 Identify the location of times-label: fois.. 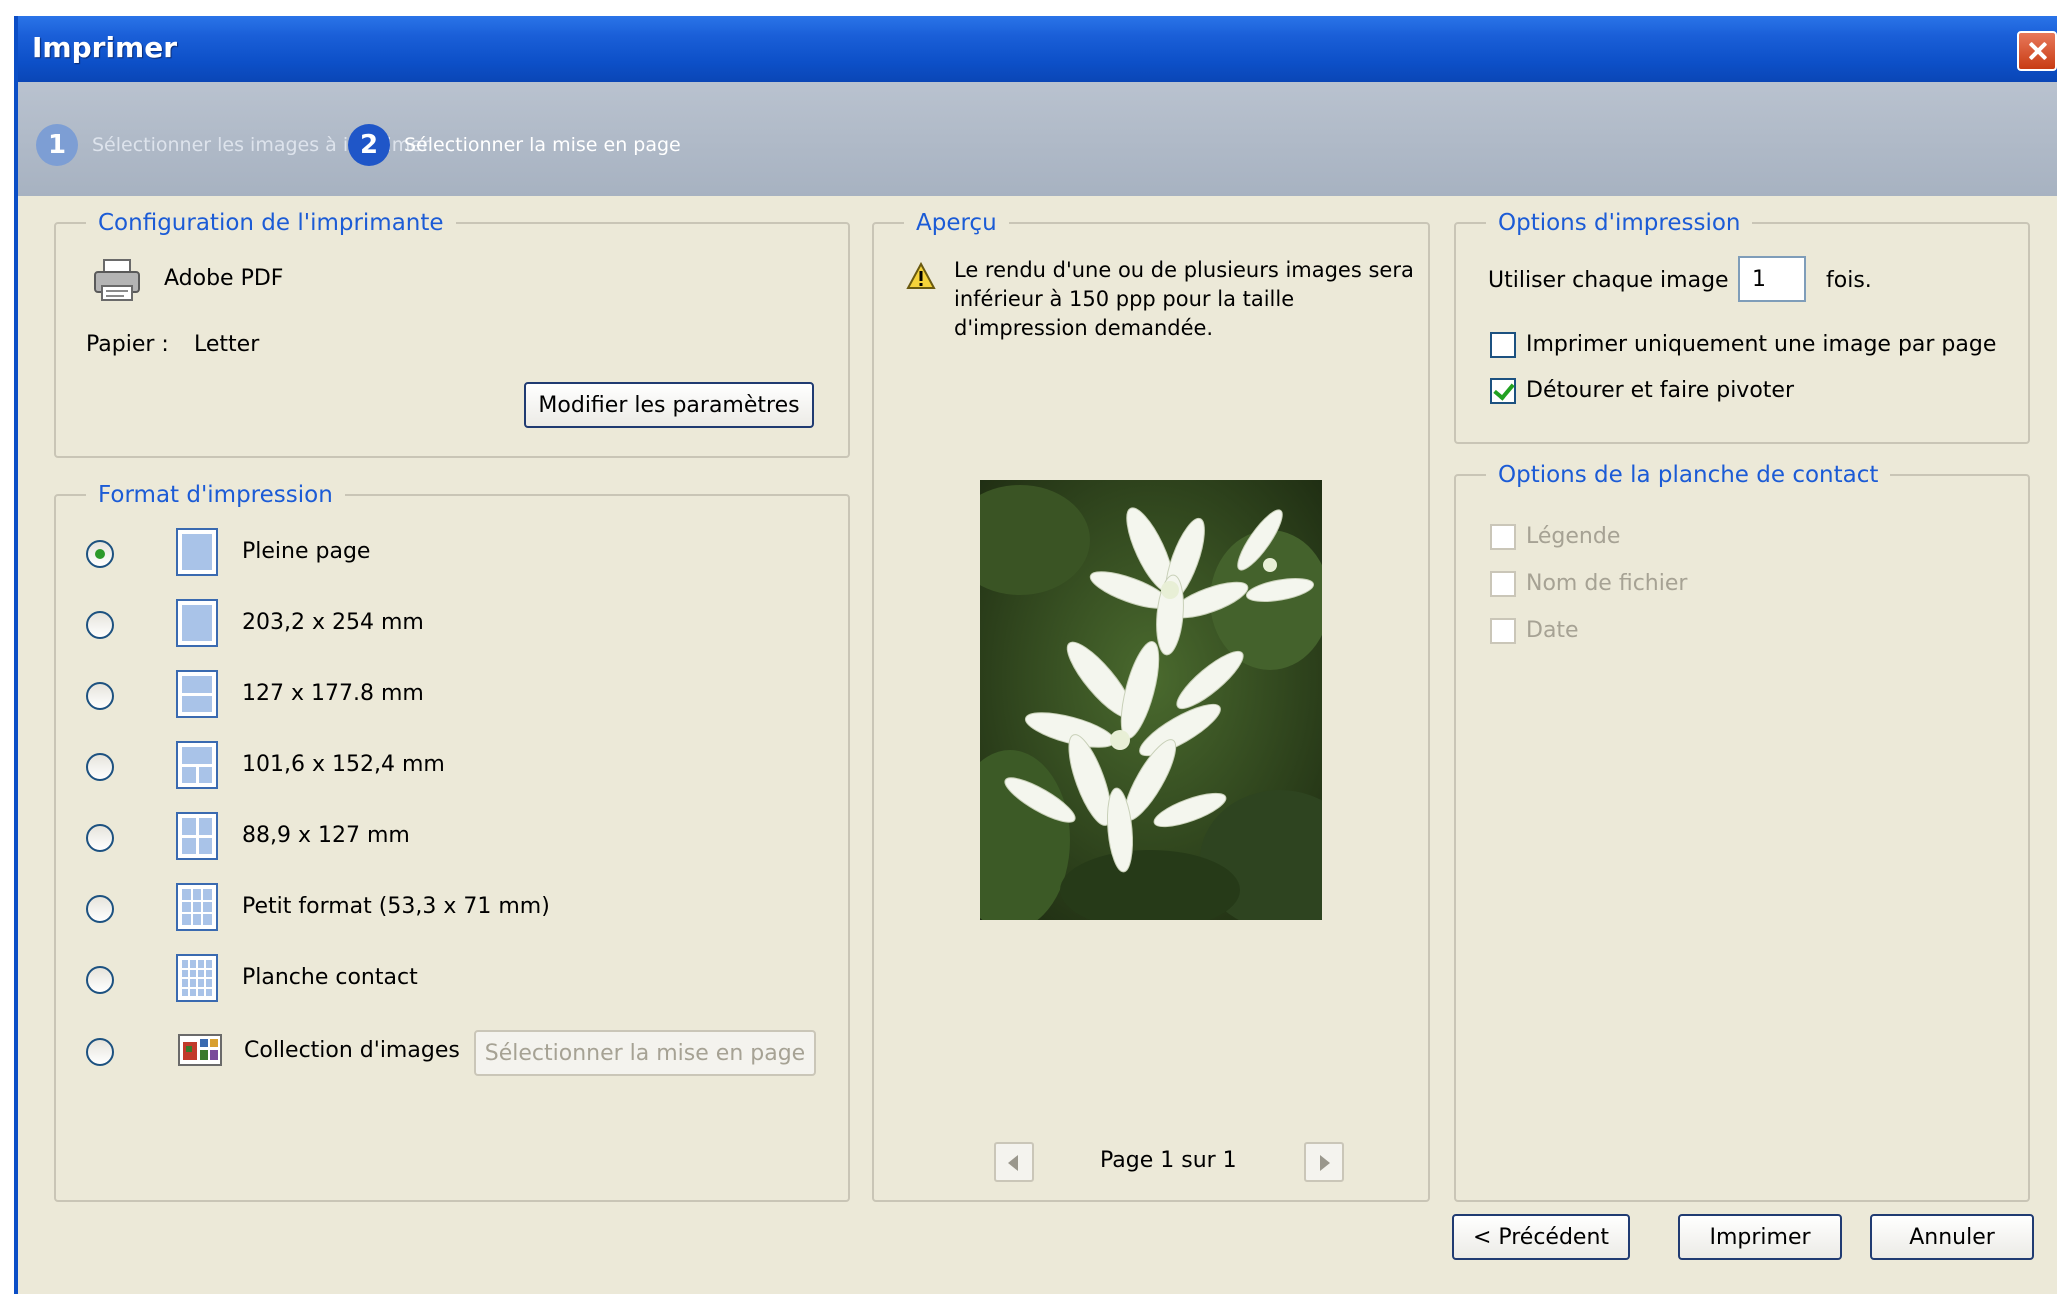
(1849, 280).